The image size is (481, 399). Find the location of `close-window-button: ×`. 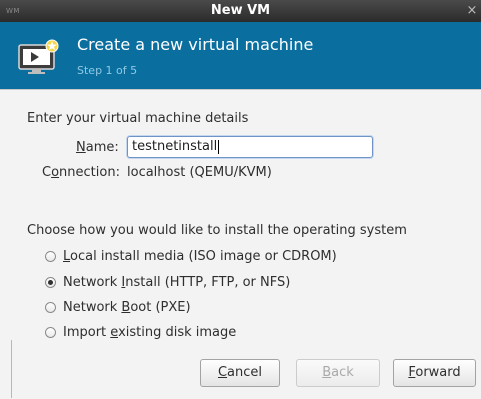

close-window-button: × is located at coordinates (472, 11).